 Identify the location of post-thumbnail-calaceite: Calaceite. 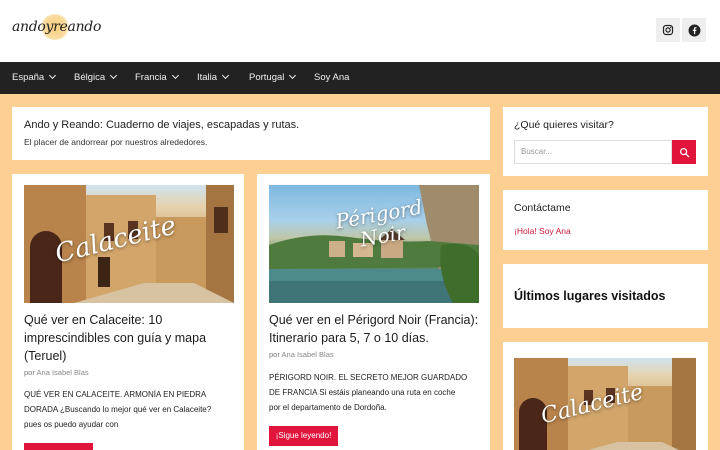
(129, 244).